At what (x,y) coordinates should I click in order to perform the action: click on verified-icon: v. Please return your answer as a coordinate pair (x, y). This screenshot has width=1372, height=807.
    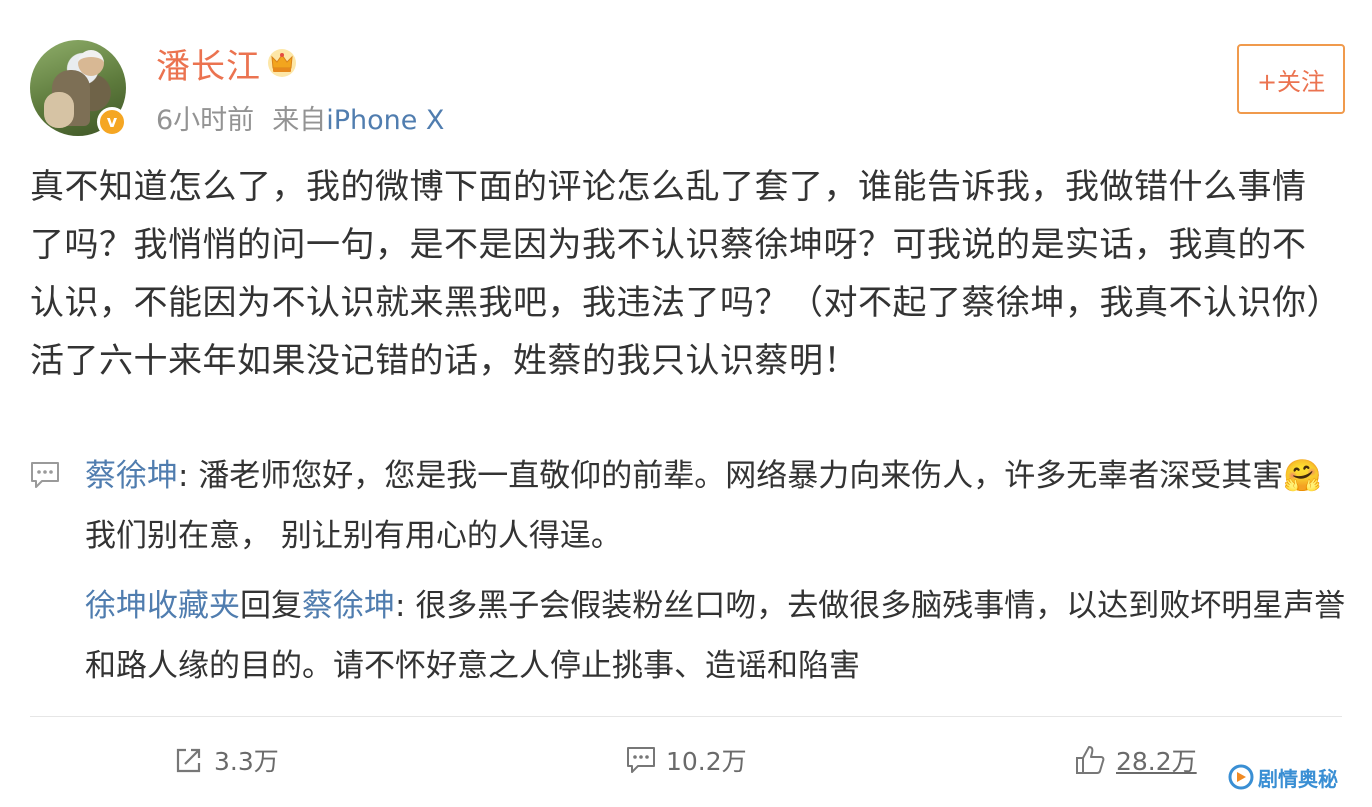
    Looking at the image, I should click on (112, 122).